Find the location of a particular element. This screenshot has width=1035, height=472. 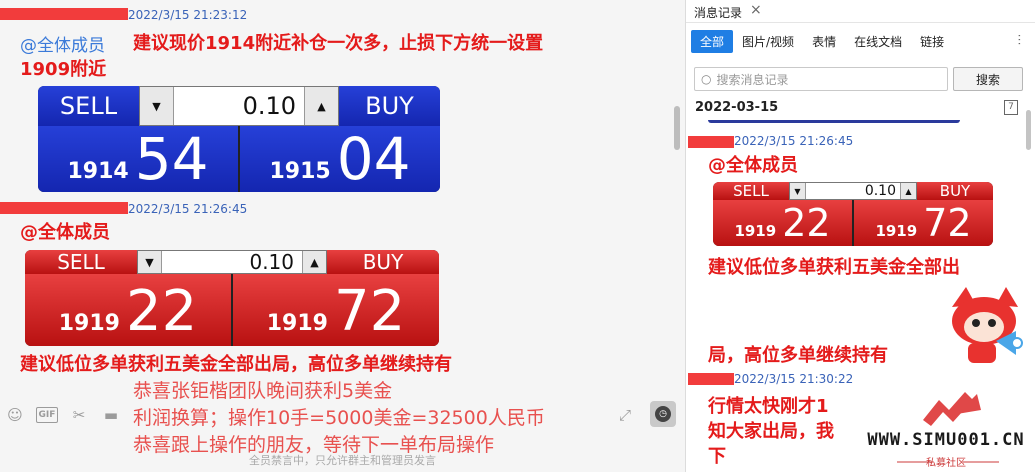

promo-text-line: 恭喜张钜楷团队晚间获利5美金 is located at coordinates (263, 391).